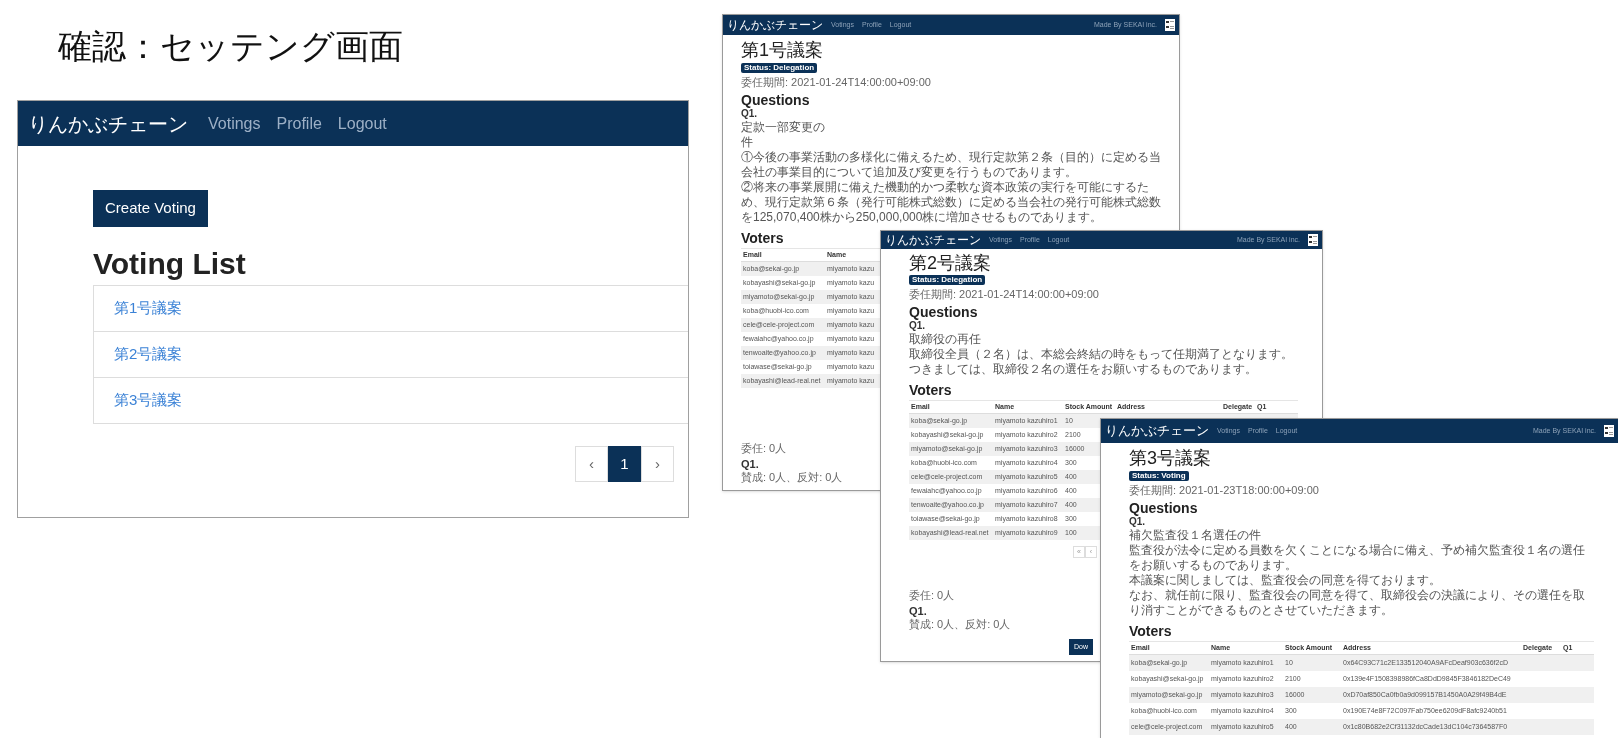 The image size is (1618, 738). Describe the element at coordinates (1357, 558) in the screenshot. I see `question-text: 監査役が法令に定める員数を欠くことになる場合に備え、予め補欠監査役１名の選任をお願いするものであります。` at that location.